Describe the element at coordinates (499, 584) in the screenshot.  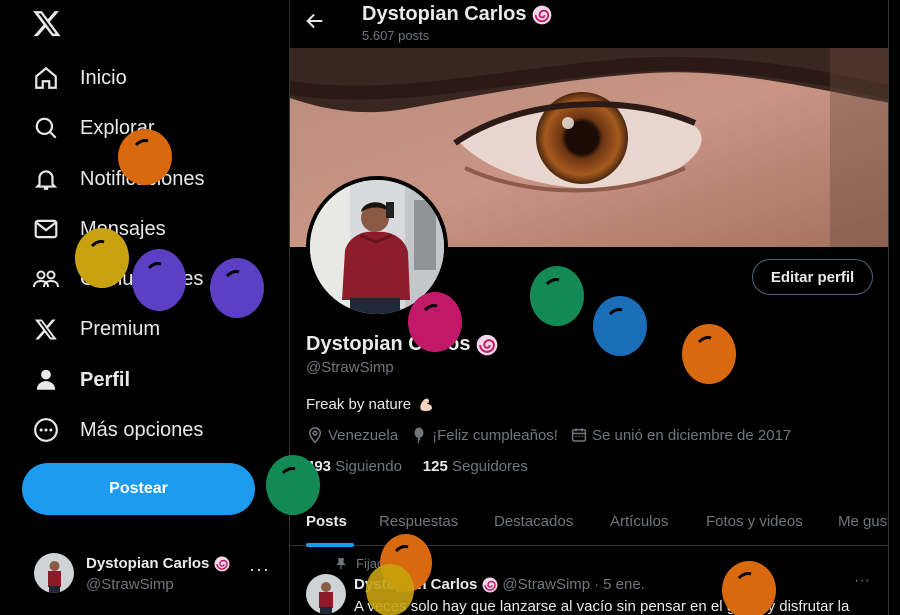
I see `tweet-header: Dystopian Carlos @StrawSimp · 5 ene.` at that location.